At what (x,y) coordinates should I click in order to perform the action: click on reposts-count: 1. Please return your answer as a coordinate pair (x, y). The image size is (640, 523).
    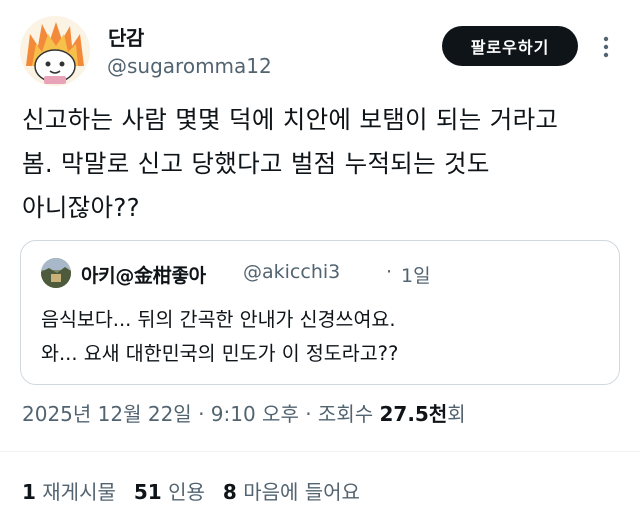
    Looking at the image, I should click on (29, 492).